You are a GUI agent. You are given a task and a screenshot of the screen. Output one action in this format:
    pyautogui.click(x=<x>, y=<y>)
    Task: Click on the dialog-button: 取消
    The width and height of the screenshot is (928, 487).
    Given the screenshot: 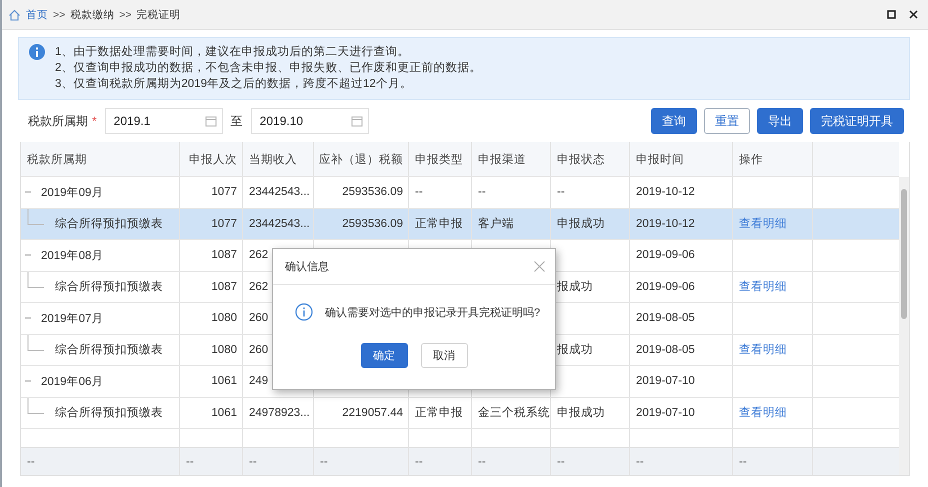 What is the action you would take?
    pyautogui.click(x=444, y=355)
    